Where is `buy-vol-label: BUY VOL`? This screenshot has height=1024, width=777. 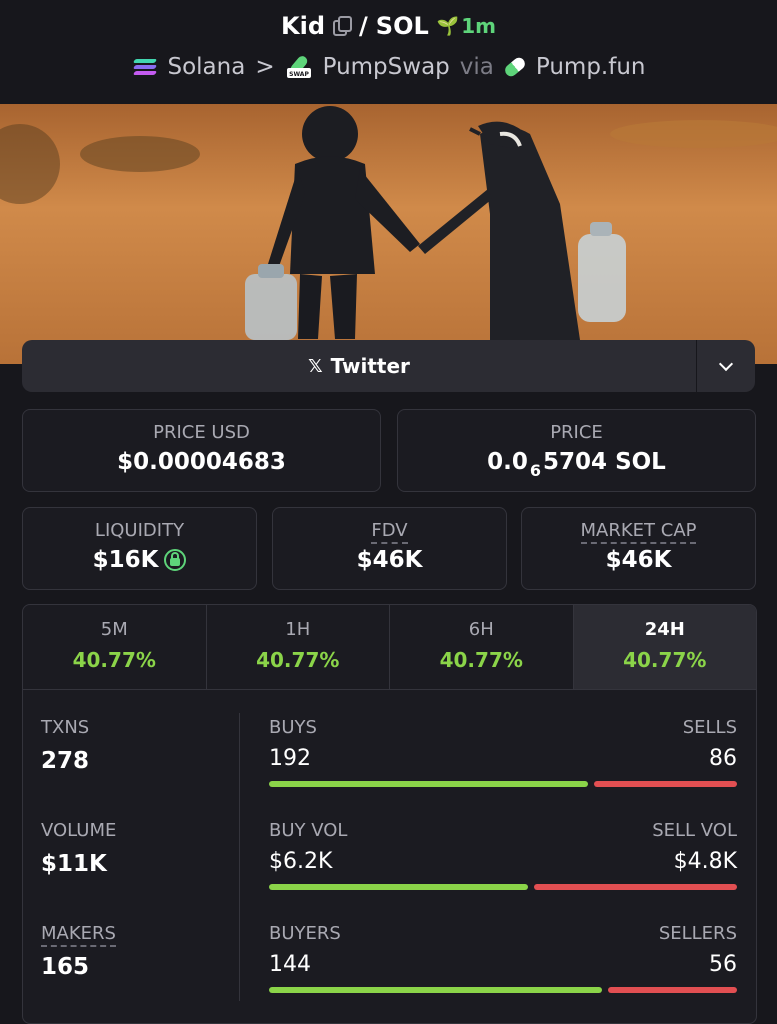 buy-vol-label: BUY VOL is located at coordinates (308, 830).